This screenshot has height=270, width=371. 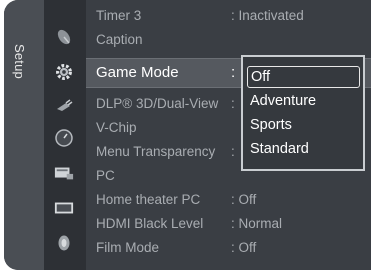 What do you see at coordinates (64, 72) in the screenshot?
I see `gear-icon` at bounding box center [64, 72].